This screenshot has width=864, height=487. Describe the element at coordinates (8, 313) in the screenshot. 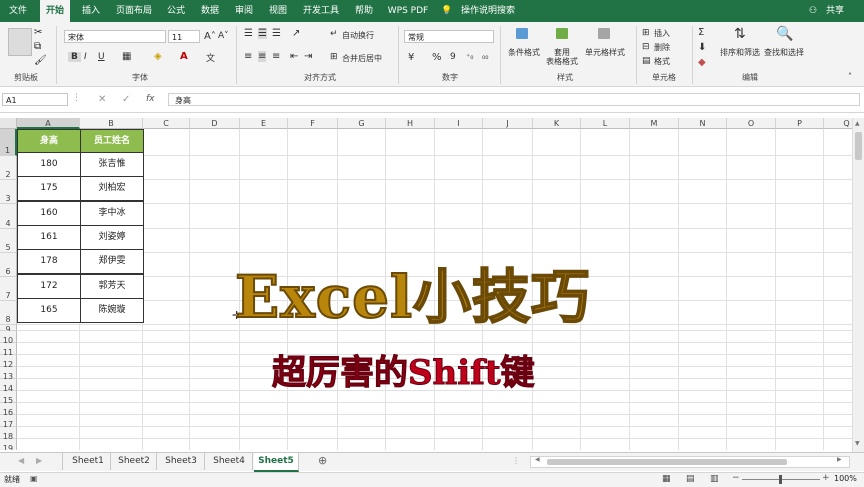

I see `row-header: 8` at that location.